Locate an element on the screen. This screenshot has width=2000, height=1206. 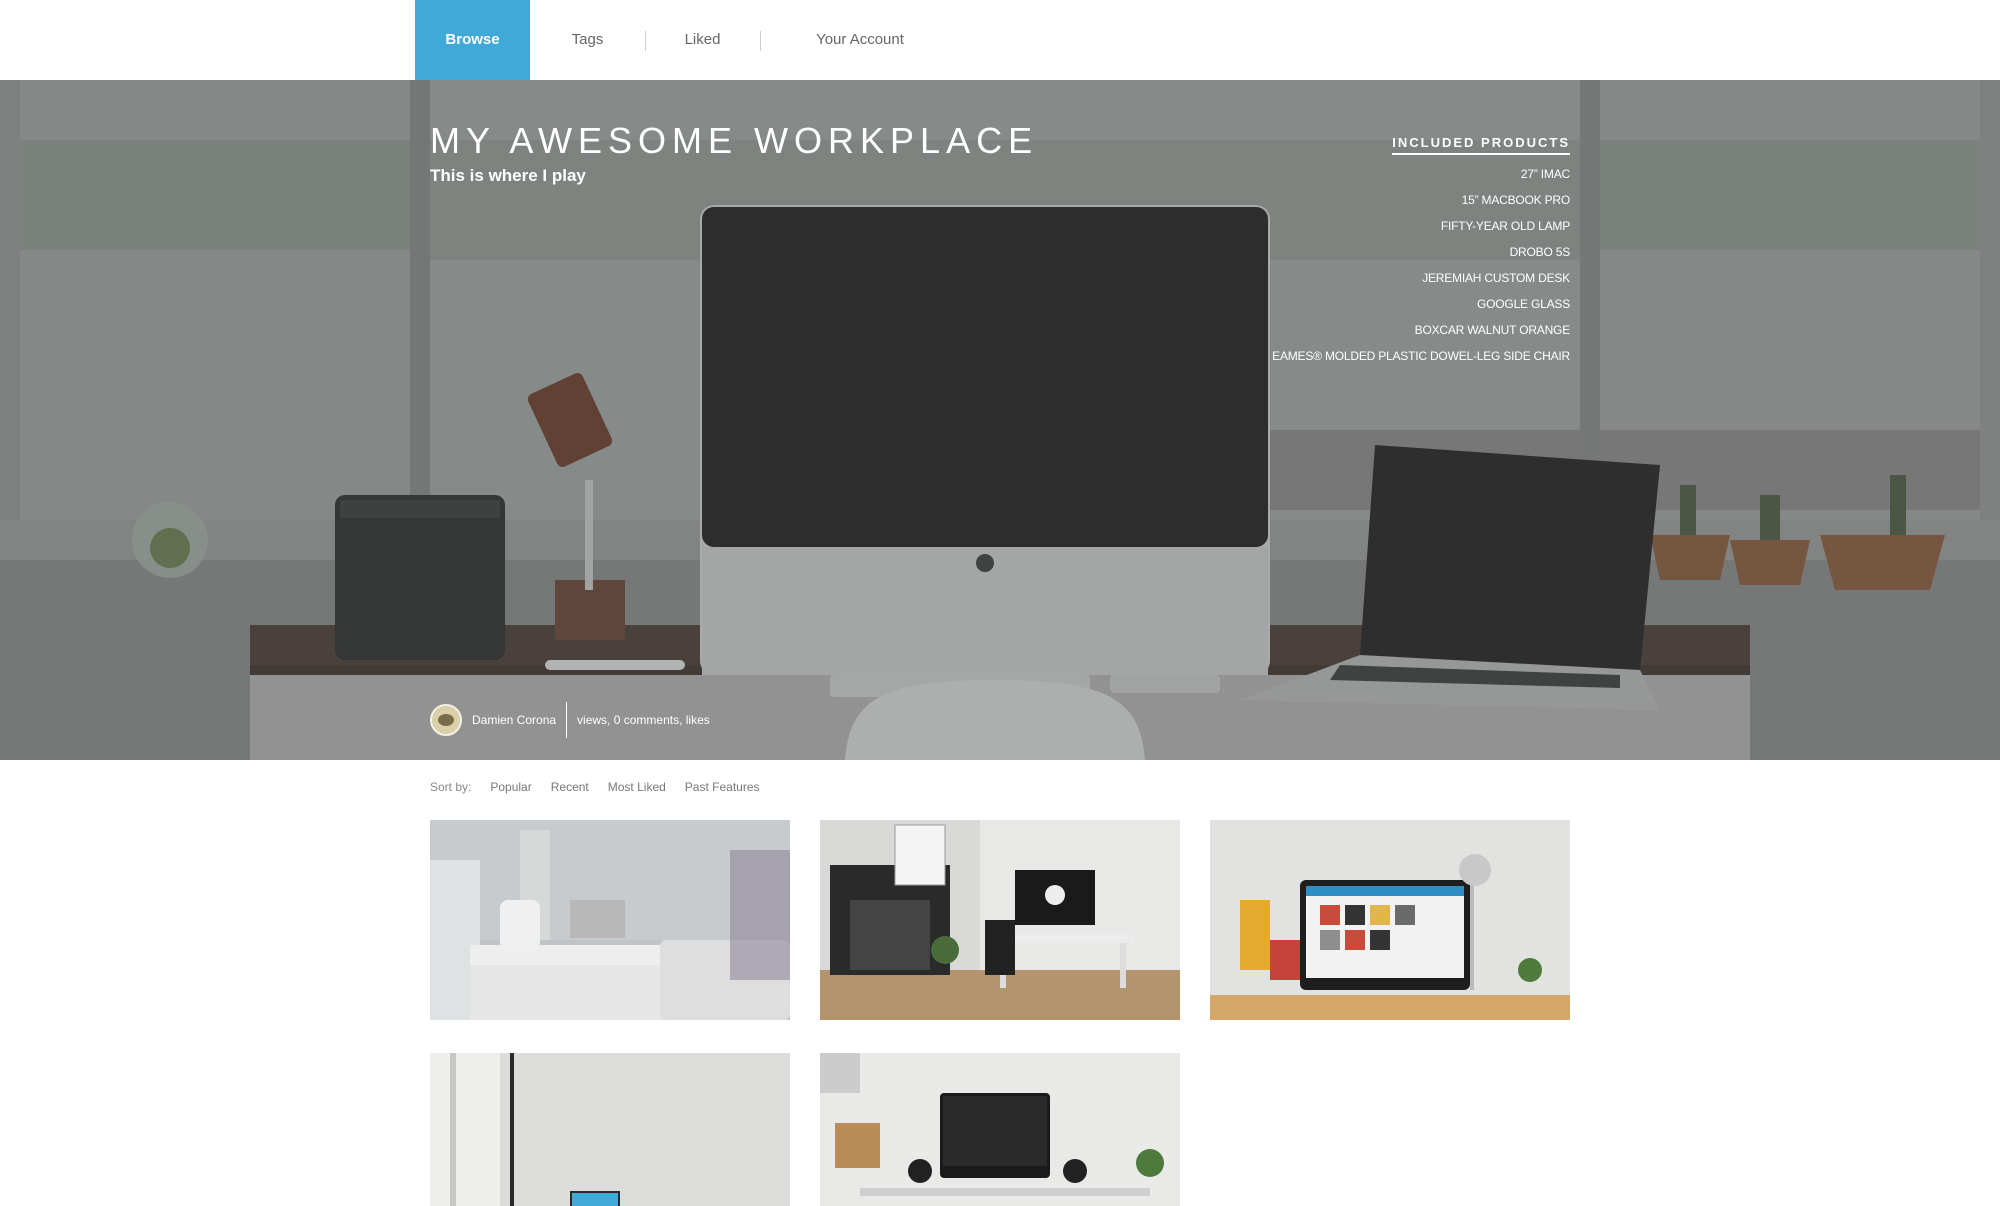
product-item: FIFTY-YEAR OLD LAMP is located at coordinates (1421, 226).